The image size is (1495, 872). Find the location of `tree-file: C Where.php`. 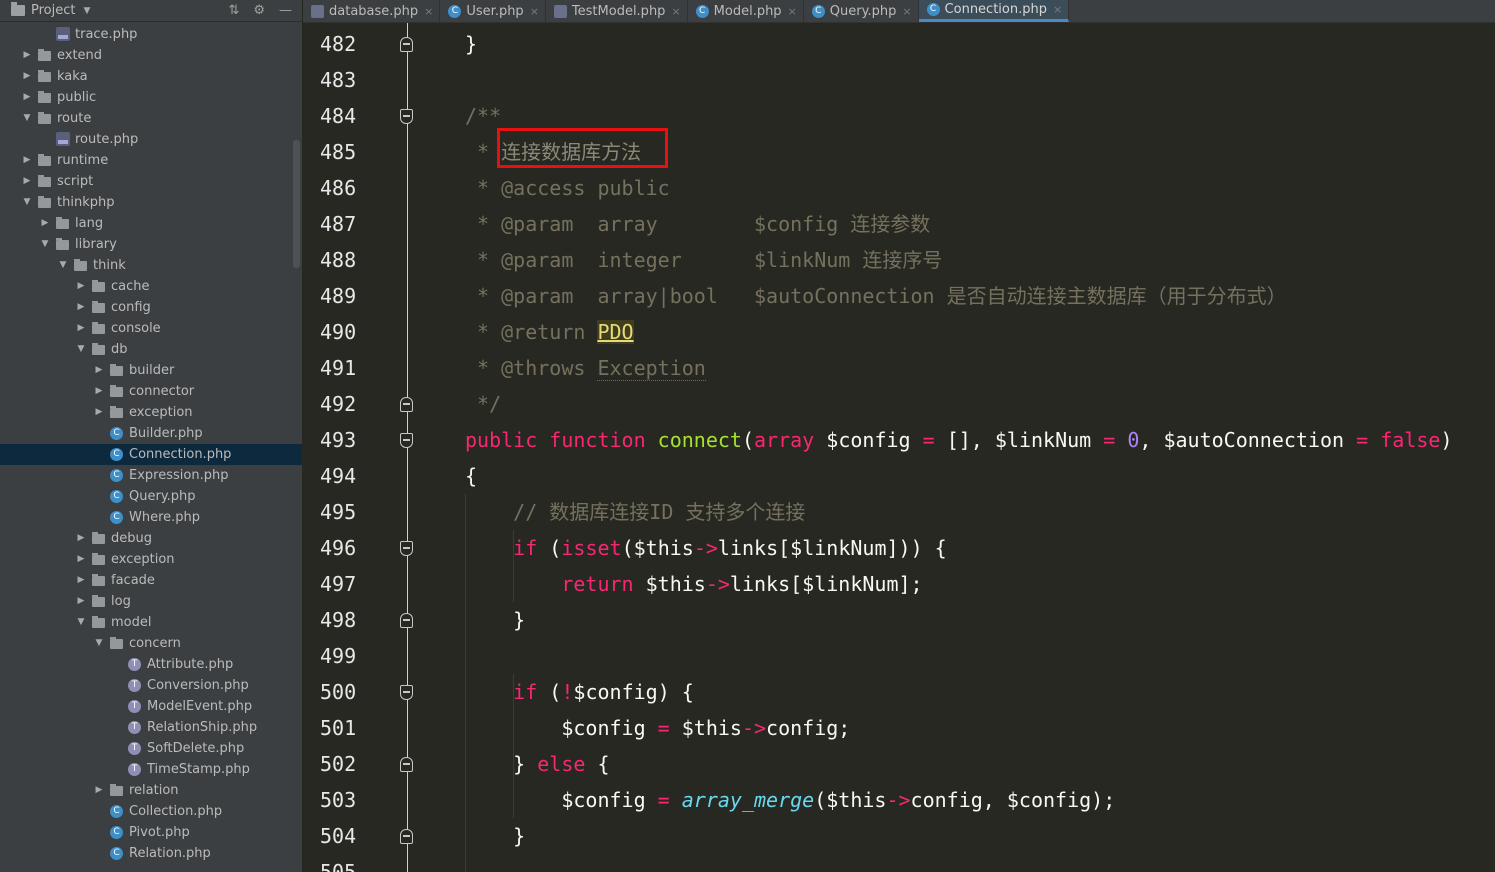

tree-file: C Where.php is located at coordinates (151, 517).